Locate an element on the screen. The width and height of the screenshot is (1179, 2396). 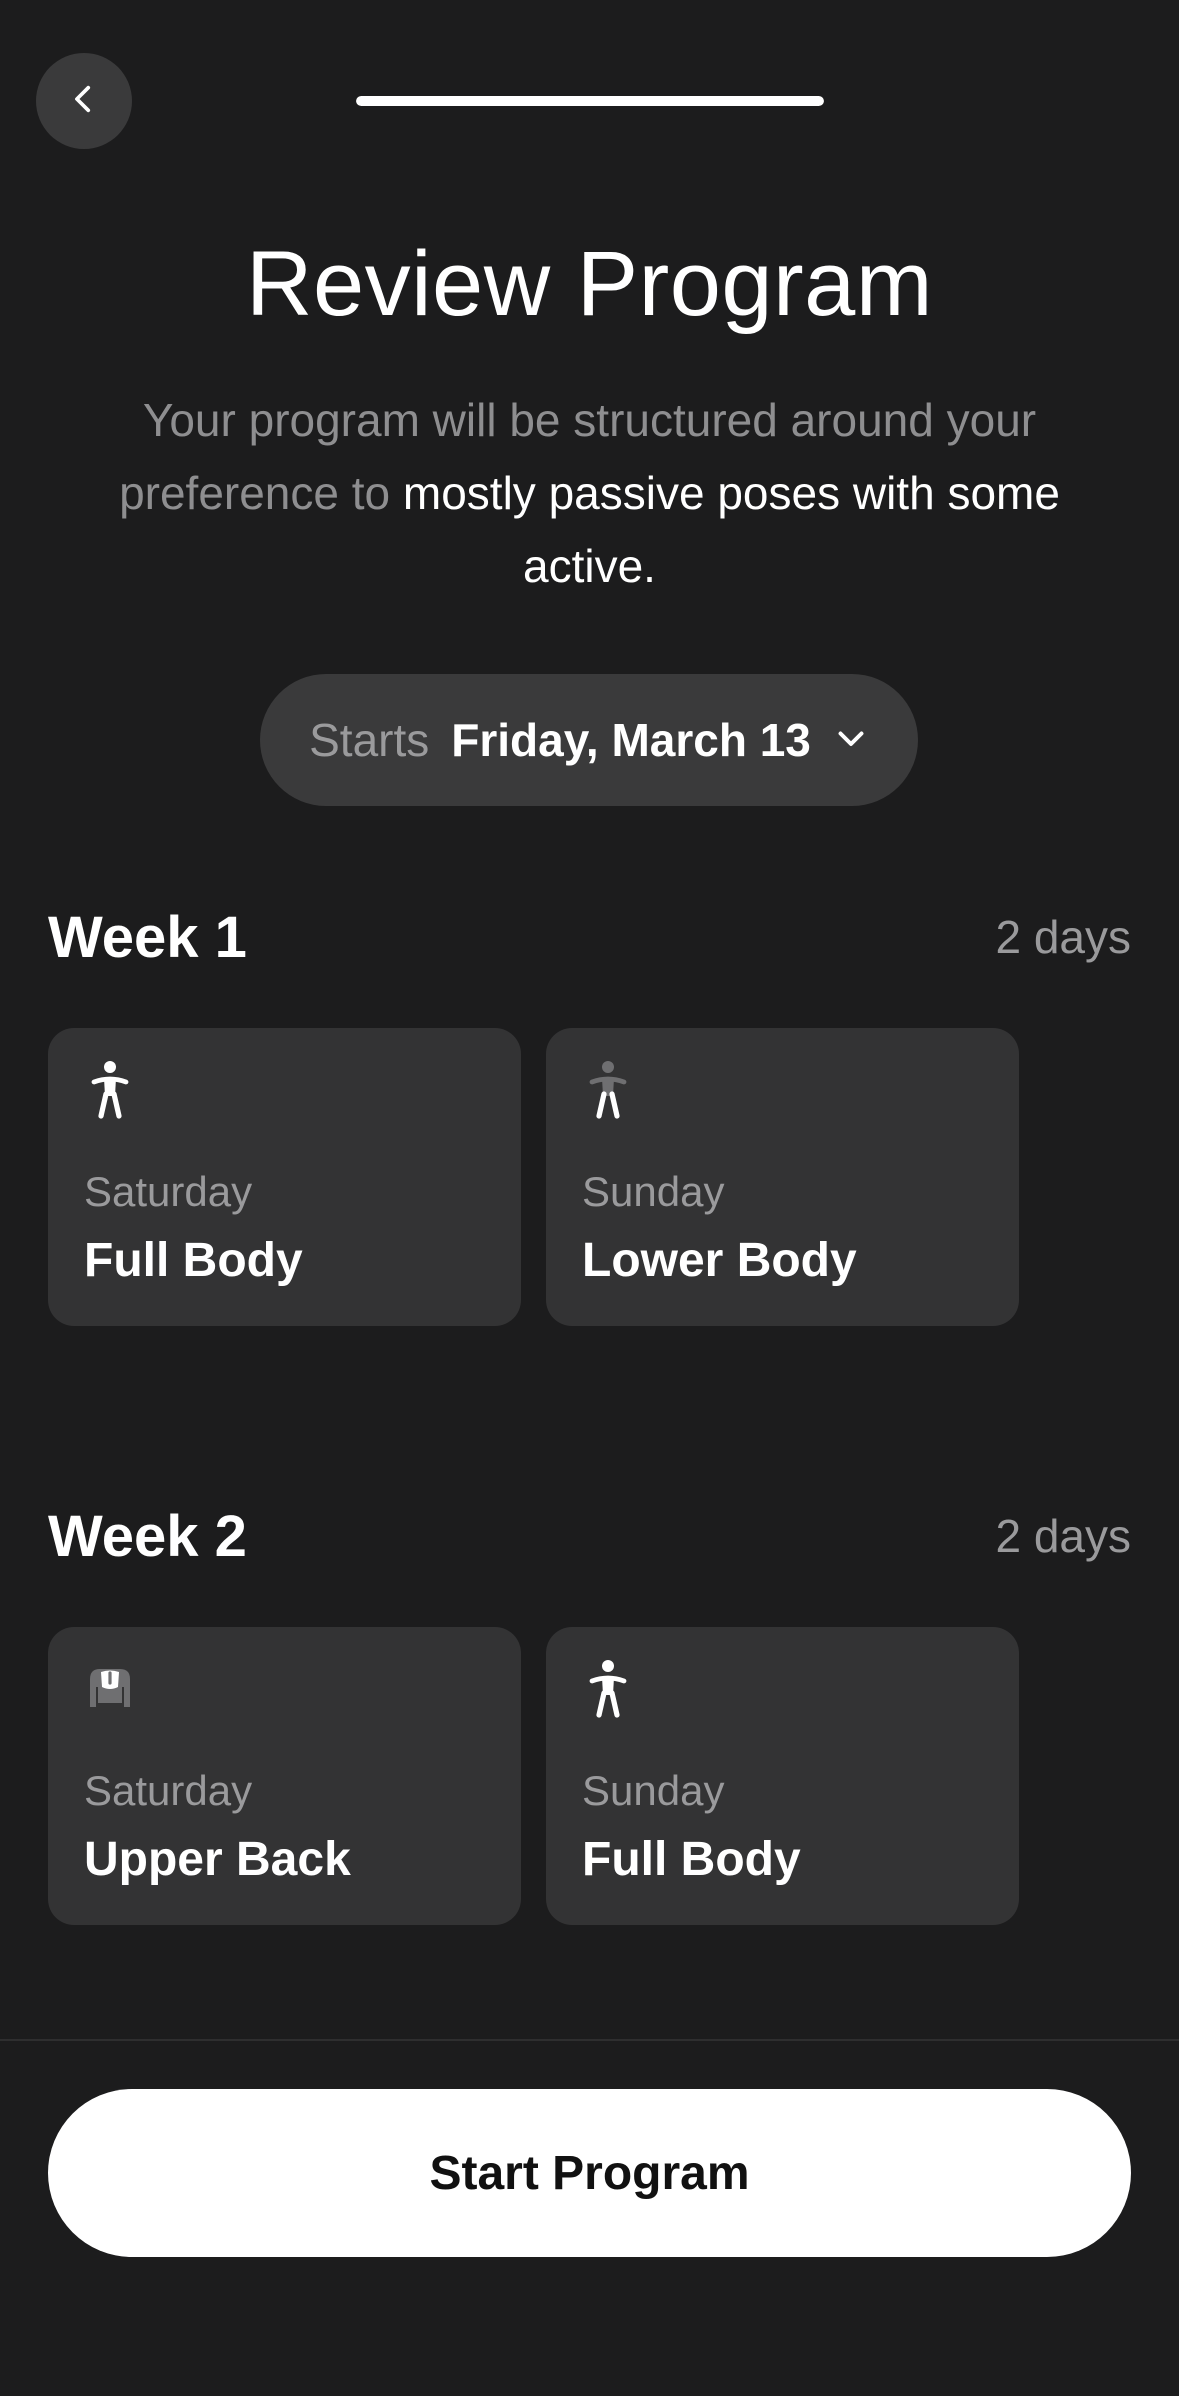
progress-bar is located at coordinates (590, 101).